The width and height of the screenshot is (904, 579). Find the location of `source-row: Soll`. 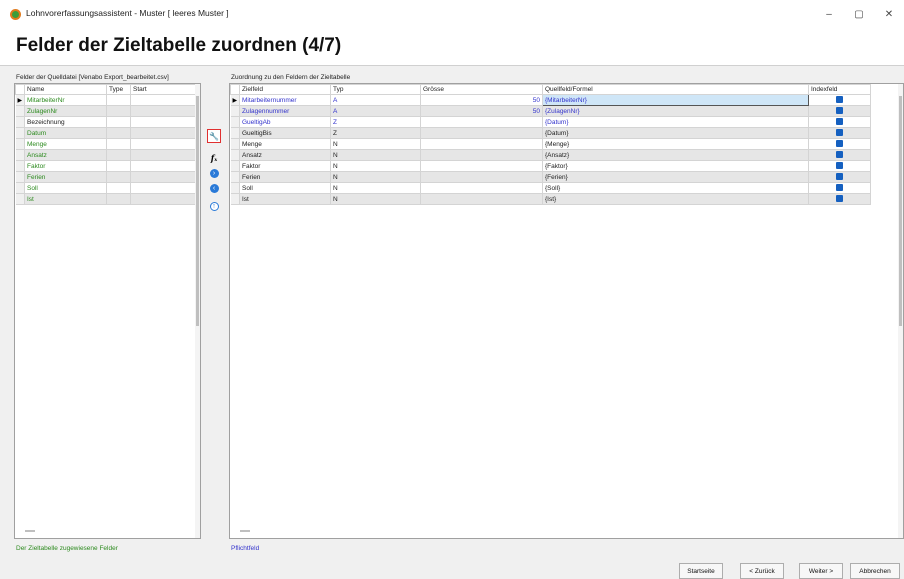

source-row: Soll is located at coordinates (106, 188).